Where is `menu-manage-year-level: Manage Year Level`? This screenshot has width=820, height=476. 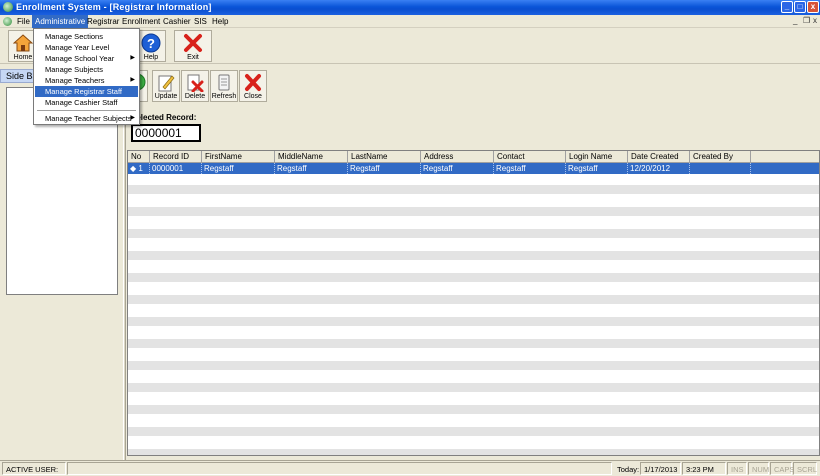
menu-manage-year-level: Manage Year Level is located at coordinates (86, 47).